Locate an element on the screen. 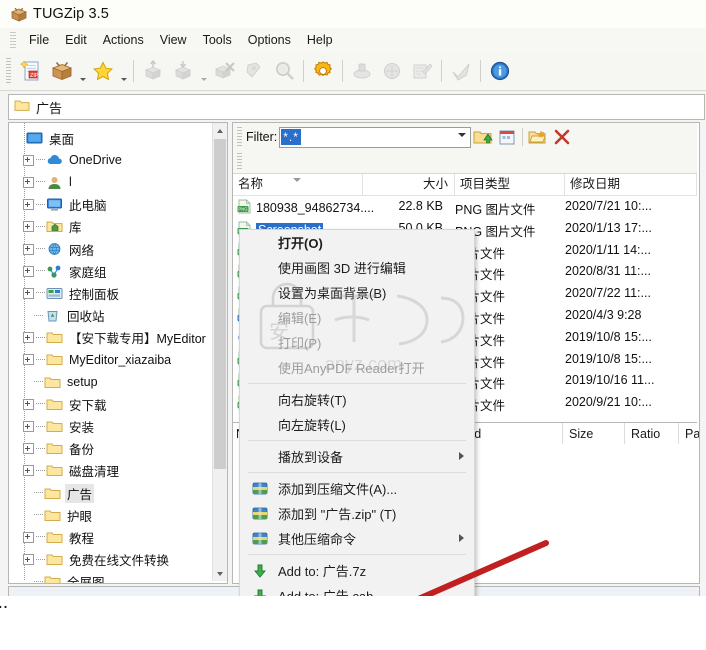 The height and width of the screenshot is (650, 706). menu-edit: Edit is located at coordinates (76, 40).